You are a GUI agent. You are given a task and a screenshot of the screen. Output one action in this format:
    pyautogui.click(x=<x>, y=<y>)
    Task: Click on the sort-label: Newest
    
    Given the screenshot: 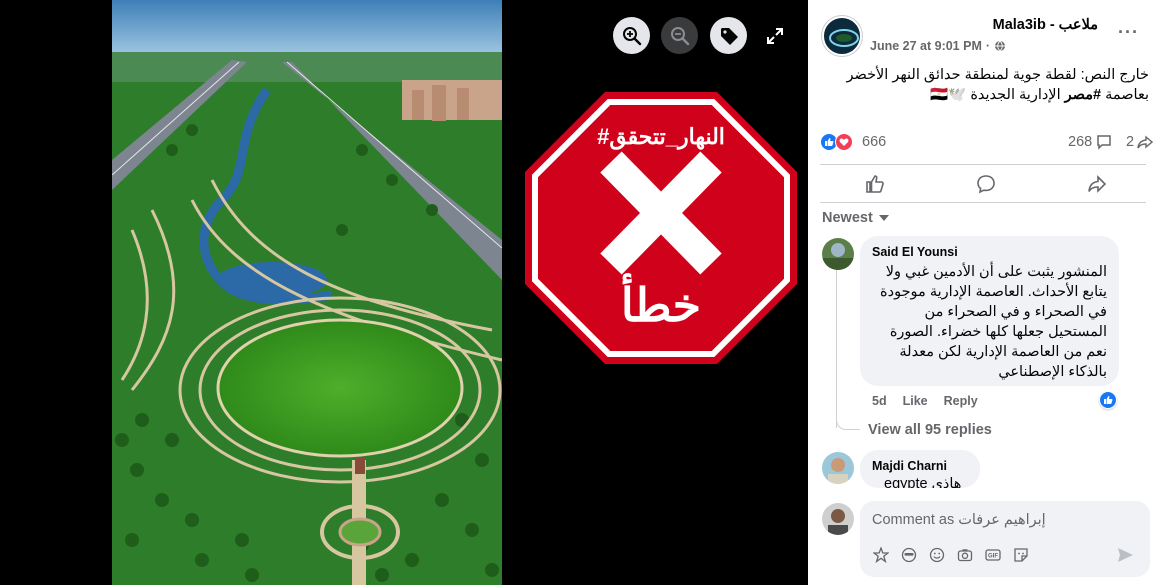 What is the action you would take?
    pyautogui.click(x=847, y=218)
    